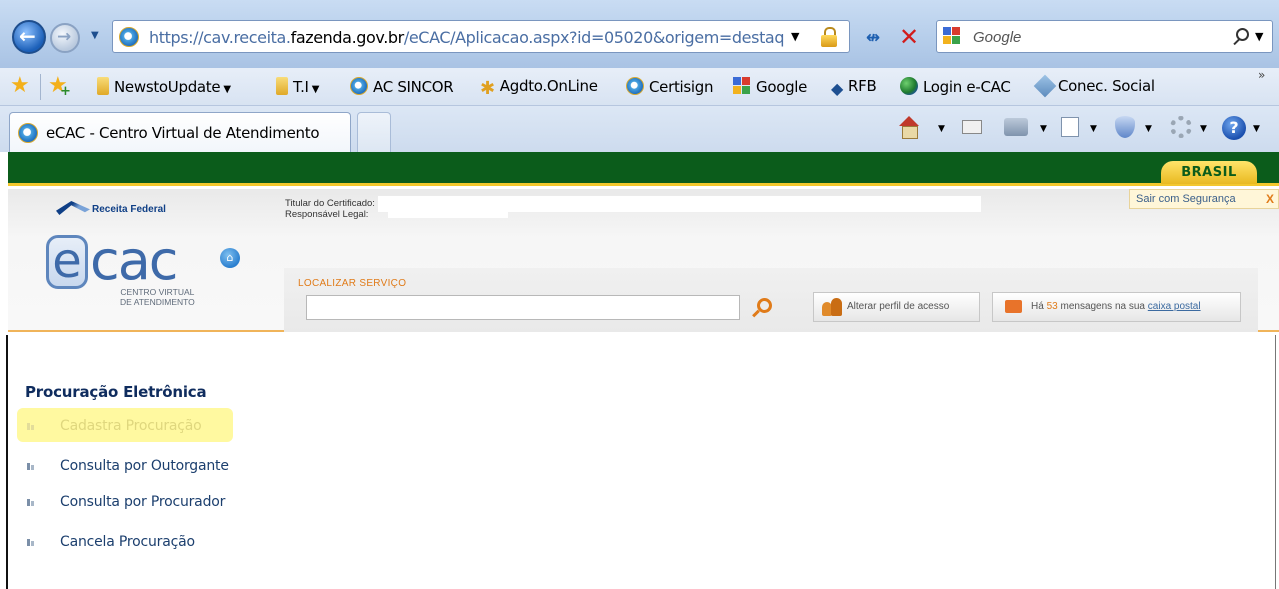 Image resolution: width=1279 pixels, height=589 pixels. I want to click on back-button, so click(29, 37).